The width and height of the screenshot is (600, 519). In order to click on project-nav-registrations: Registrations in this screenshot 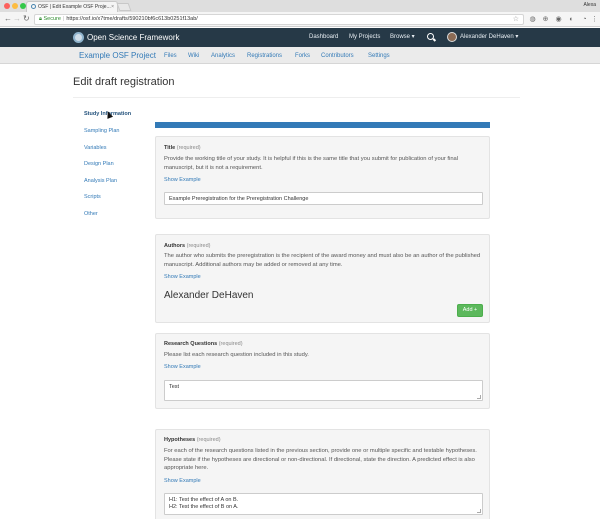, I will do `click(264, 56)`.